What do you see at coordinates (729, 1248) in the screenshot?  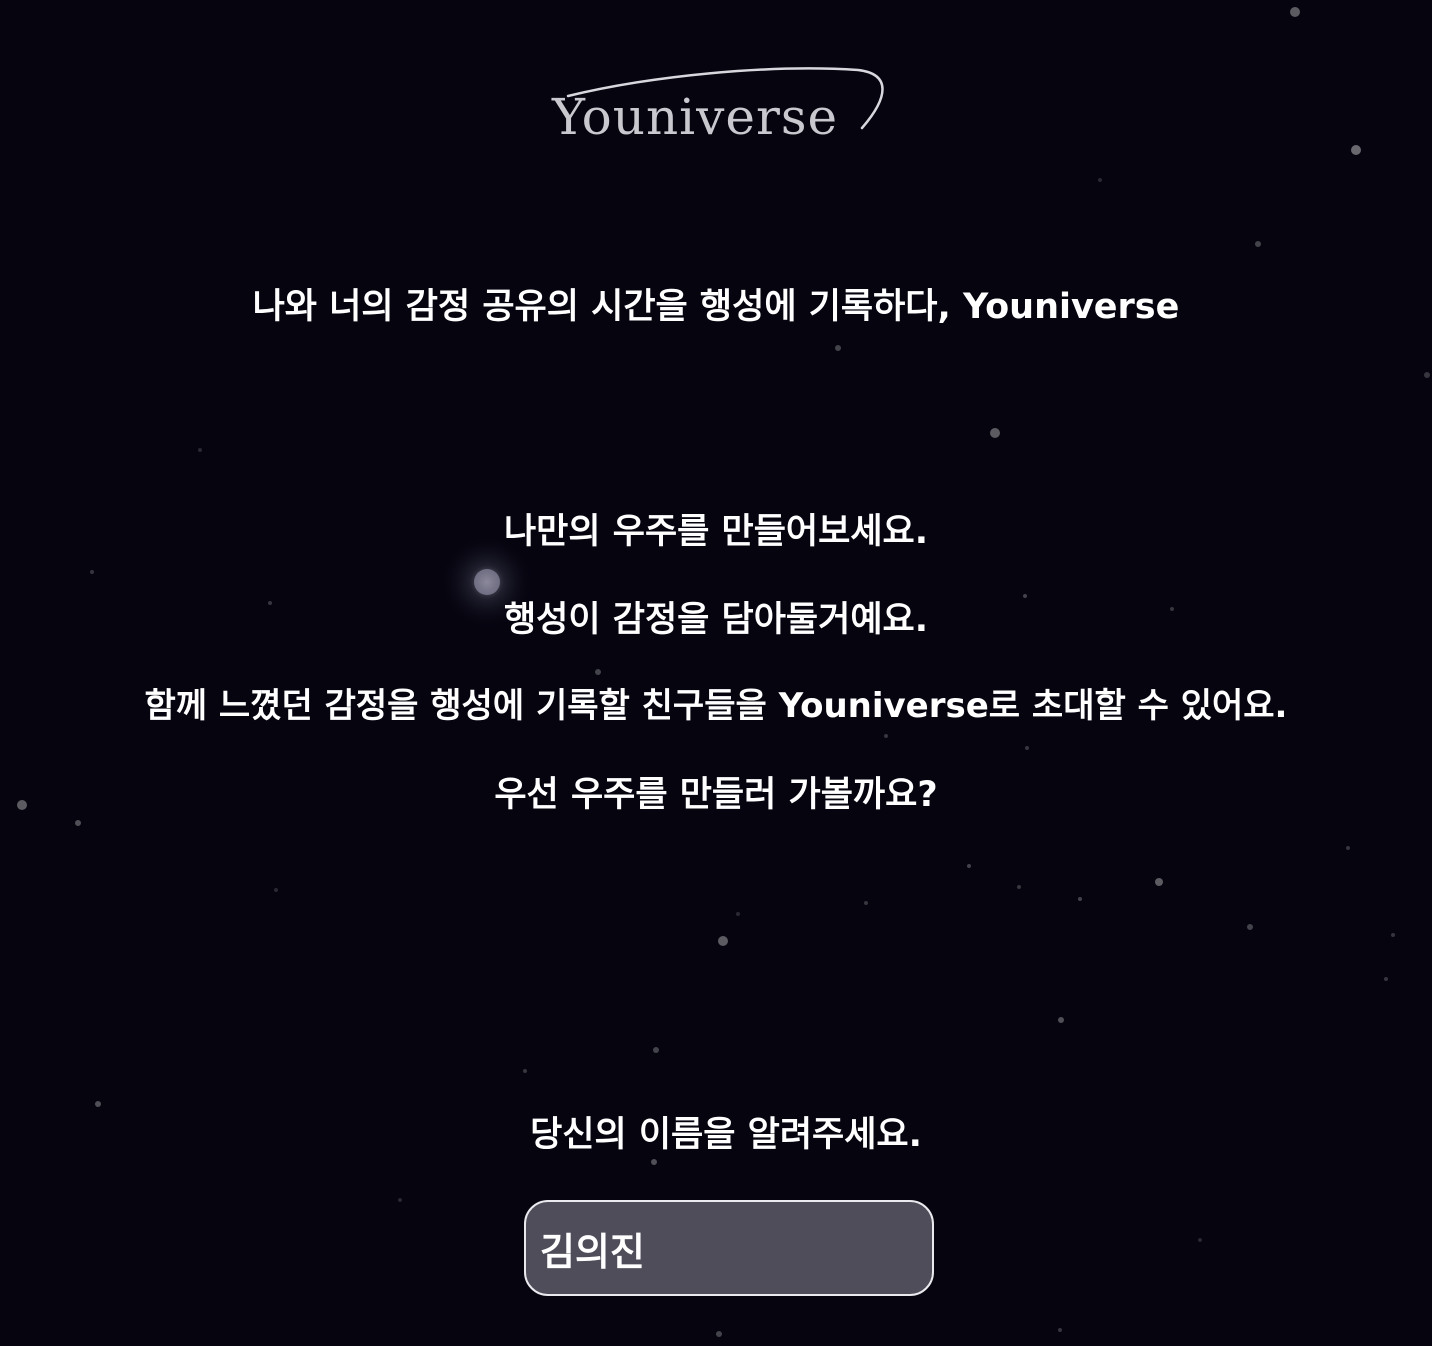 I see `name-input` at bounding box center [729, 1248].